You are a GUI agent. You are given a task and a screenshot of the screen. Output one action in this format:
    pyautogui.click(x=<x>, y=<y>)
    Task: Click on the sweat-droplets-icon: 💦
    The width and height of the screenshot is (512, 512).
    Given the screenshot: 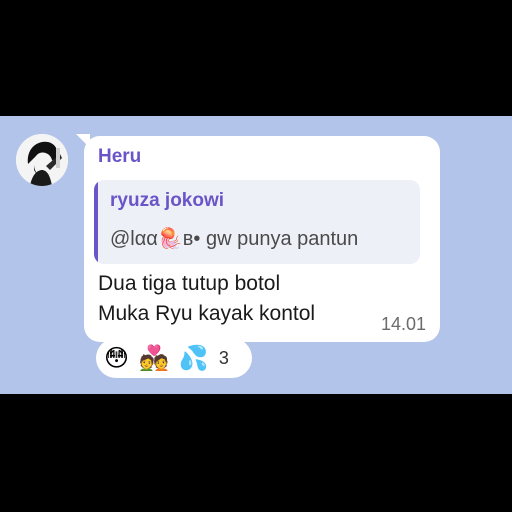 What is the action you would take?
    pyautogui.click(x=194, y=358)
    